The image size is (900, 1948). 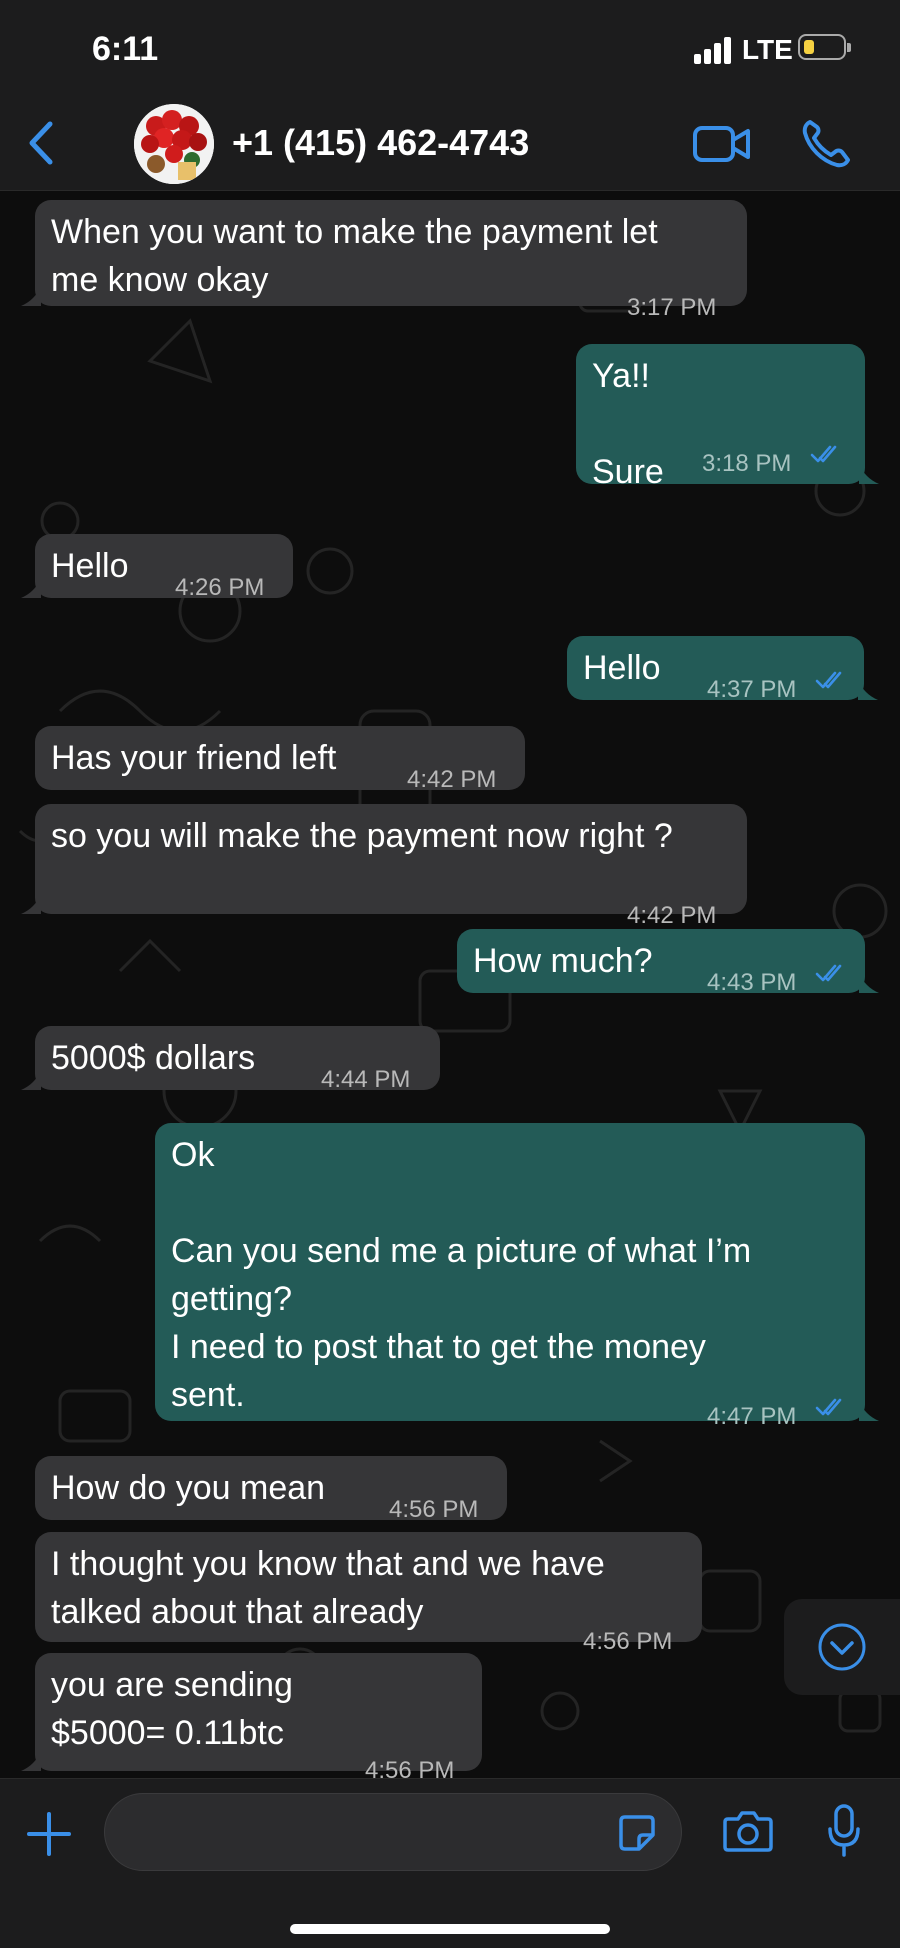 What do you see at coordinates (157, 567) in the screenshot?
I see `incoming-message: Hello 4:26 PM` at bounding box center [157, 567].